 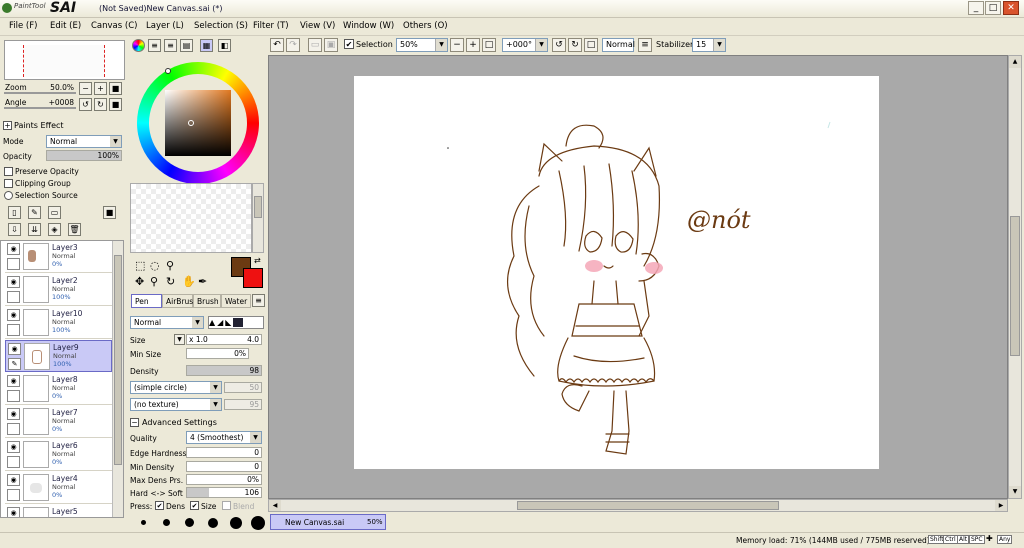 What do you see at coordinates (618, 45) in the screenshot?
I see `blend-mode-combo: Normal` at bounding box center [618, 45].